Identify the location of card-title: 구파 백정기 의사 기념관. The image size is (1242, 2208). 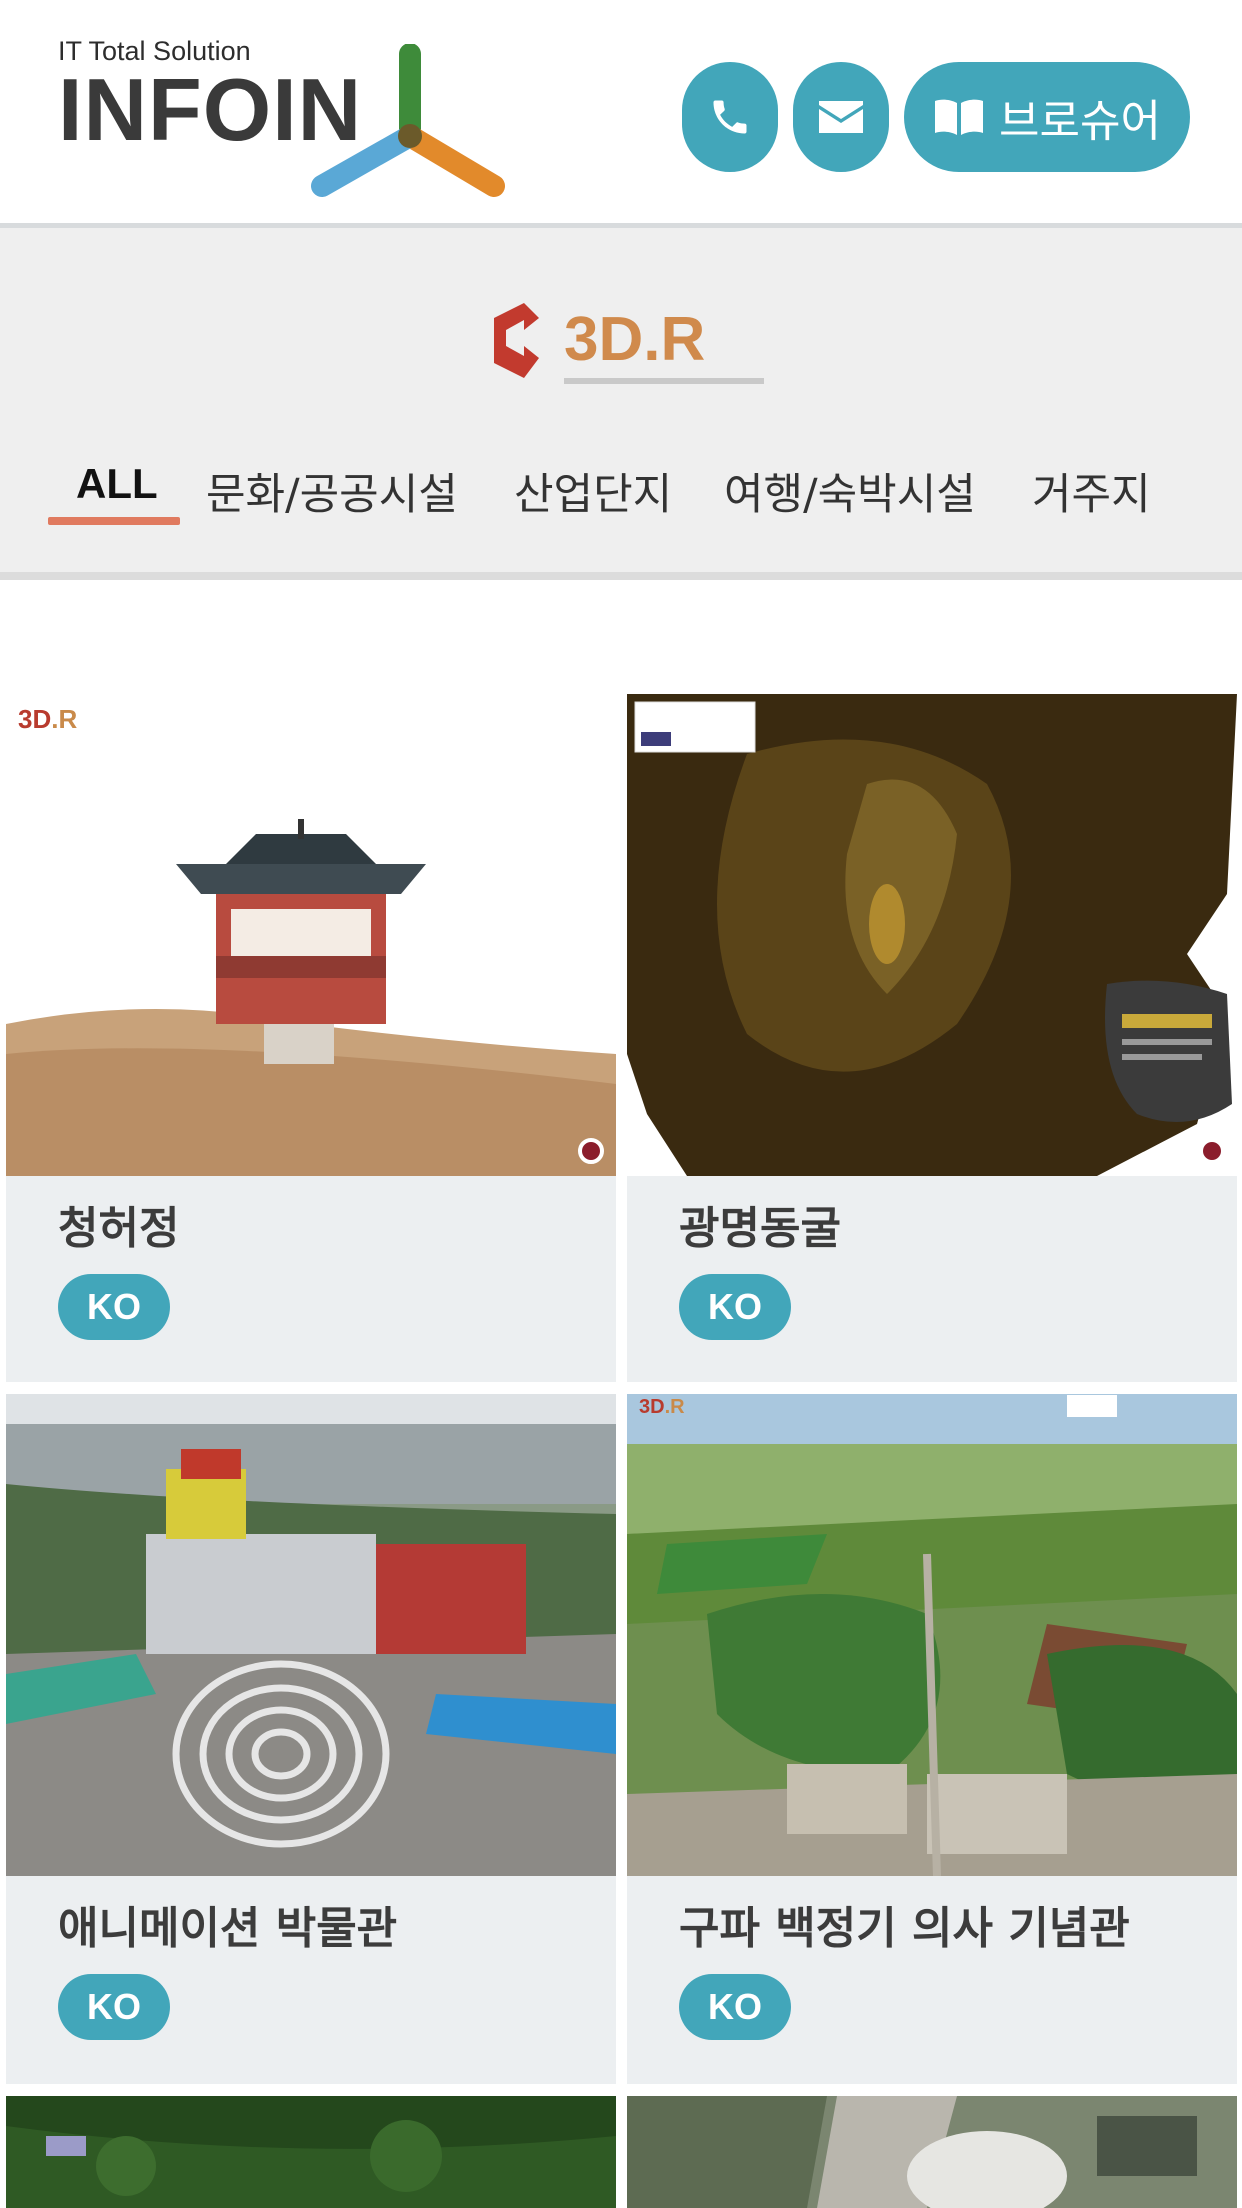
(904, 1924).